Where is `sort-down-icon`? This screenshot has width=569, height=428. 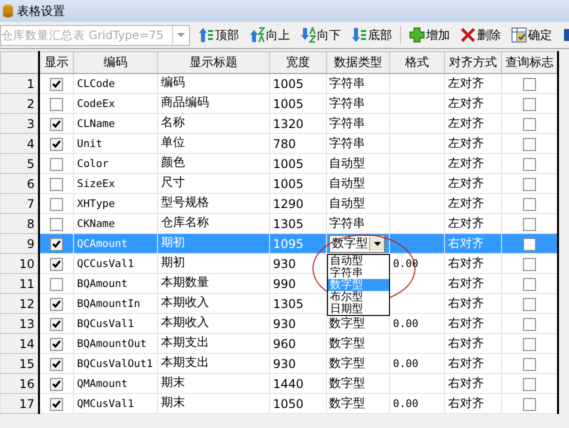 sort-down-icon is located at coordinates (308, 35).